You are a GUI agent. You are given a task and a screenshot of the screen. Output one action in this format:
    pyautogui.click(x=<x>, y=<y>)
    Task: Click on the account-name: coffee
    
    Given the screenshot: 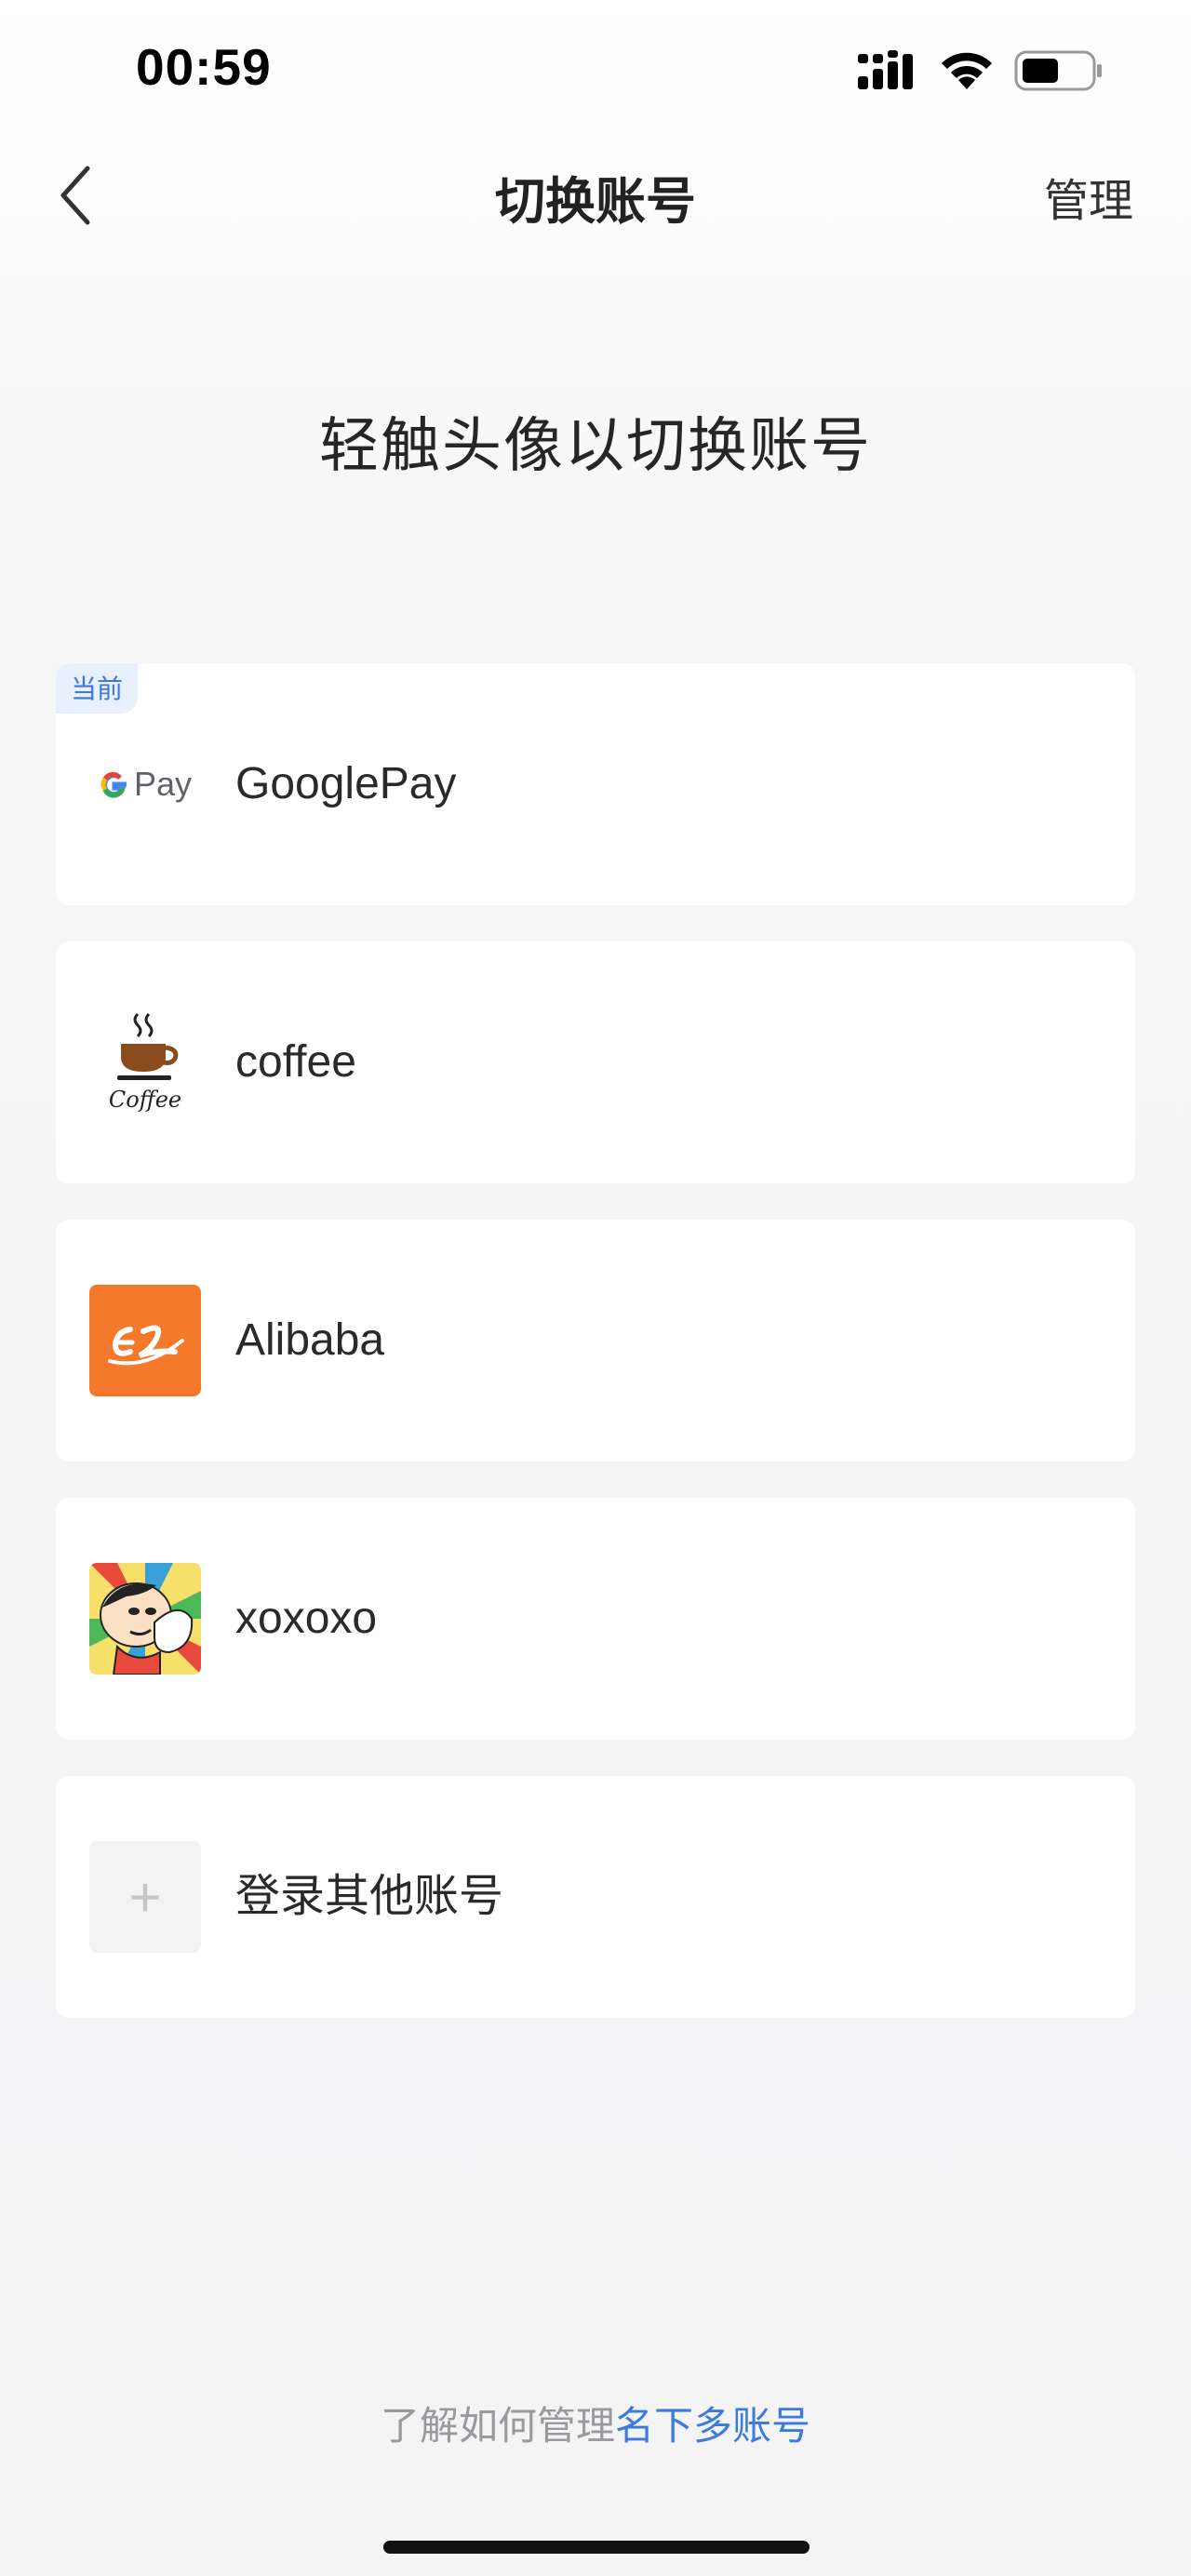 What is the action you would take?
    pyautogui.click(x=295, y=1062)
    